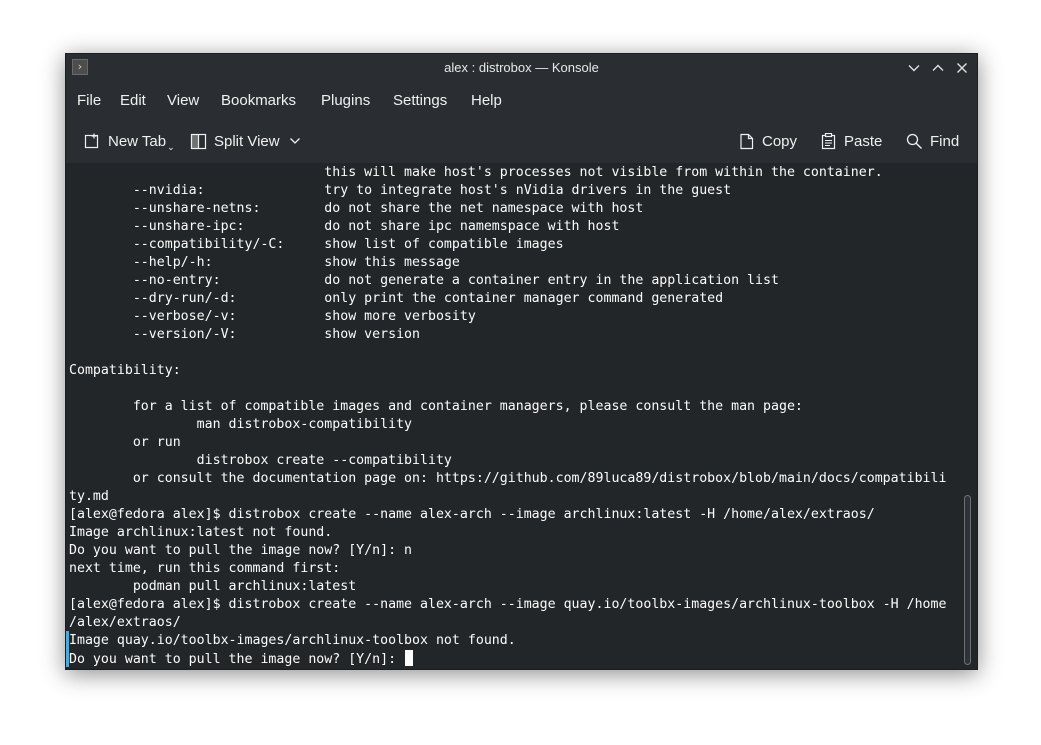  Describe the element at coordinates (272, 316) in the screenshot. I see `terminal-line-text: --verbose/-v: show more verbosity` at that location.